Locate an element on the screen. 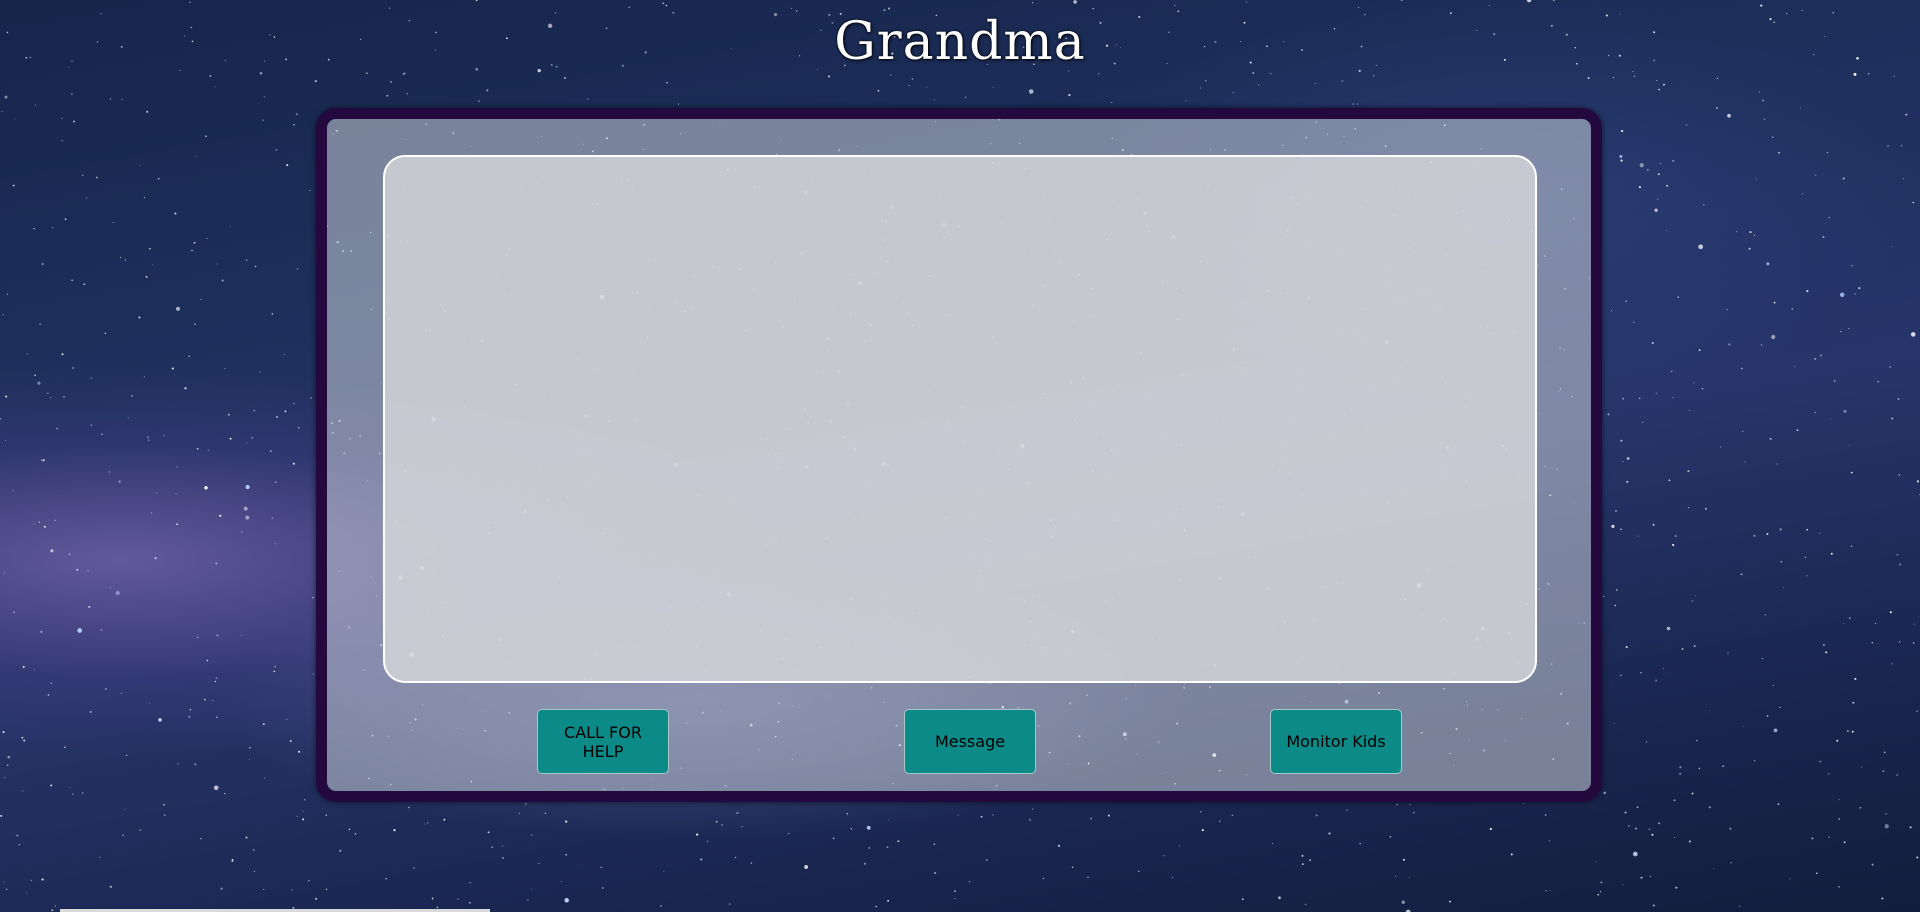 The image size is (1920, 912). call-for-help-label: CALL FOR HELP is located at coordinates (603, 741).